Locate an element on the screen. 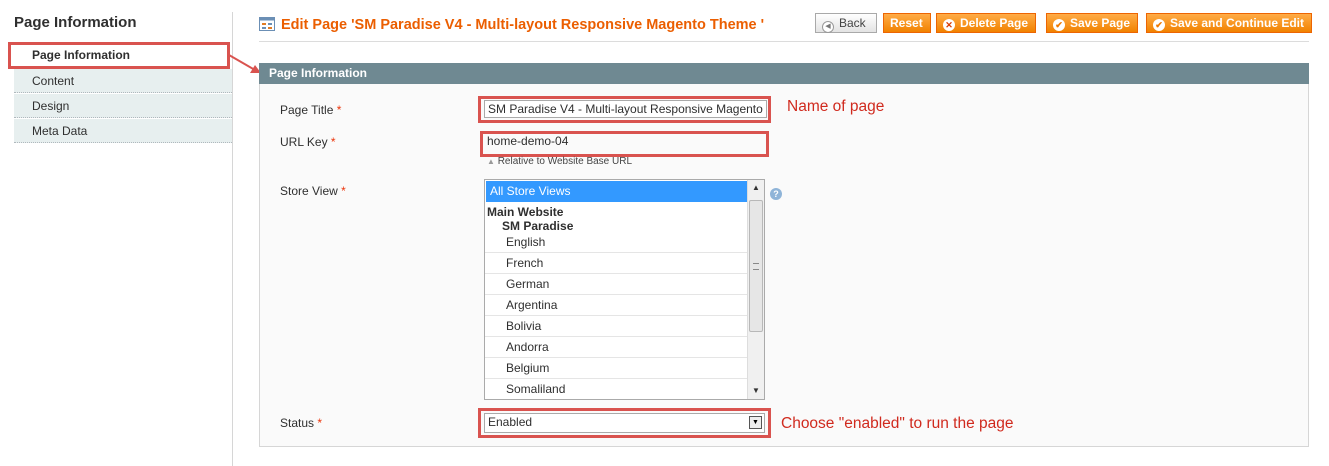  store-option: English is located at coordinates (616, 242).